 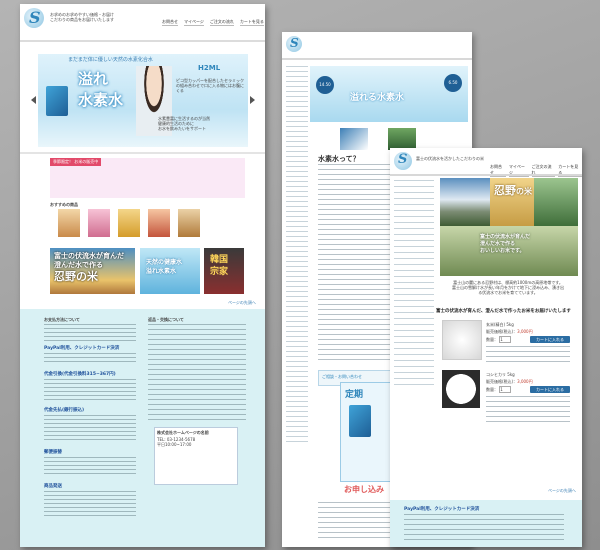 What do you see at coordinates (509, 381) in the screenshot?
I see `product-price-2: 販売価格(税込)：3,000円` at bounding box center [509, 381].